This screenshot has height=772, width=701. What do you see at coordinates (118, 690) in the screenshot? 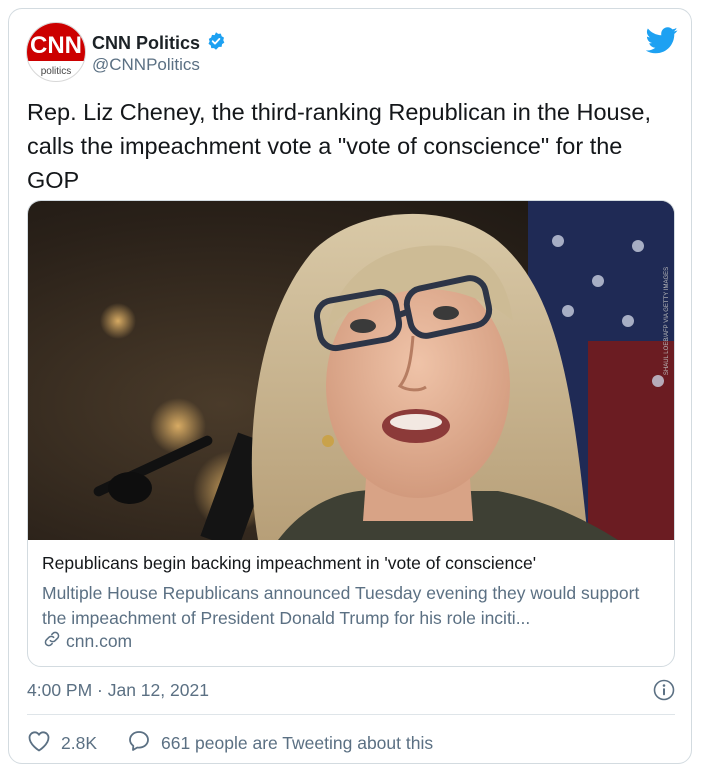
I see `tweet-timestamp: 4:00 PM · Jan 12, 2021` at bounding box center [118, 690].